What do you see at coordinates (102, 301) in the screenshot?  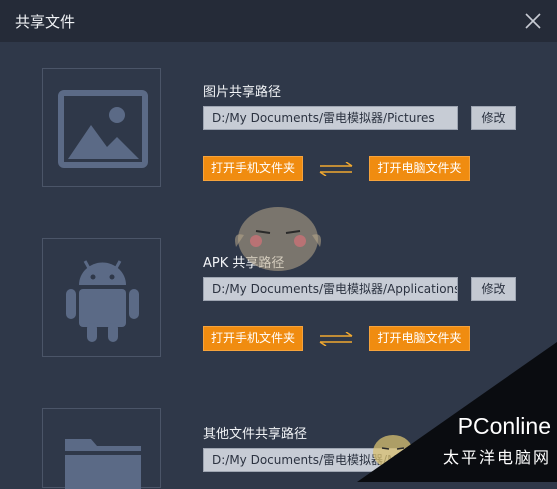 I see `android-icon` at bounding box center [102, 301].